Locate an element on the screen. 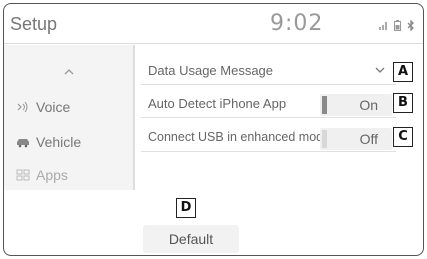 The image size is (427, 259). page-title: Setup is located at coordinates (34, 24).